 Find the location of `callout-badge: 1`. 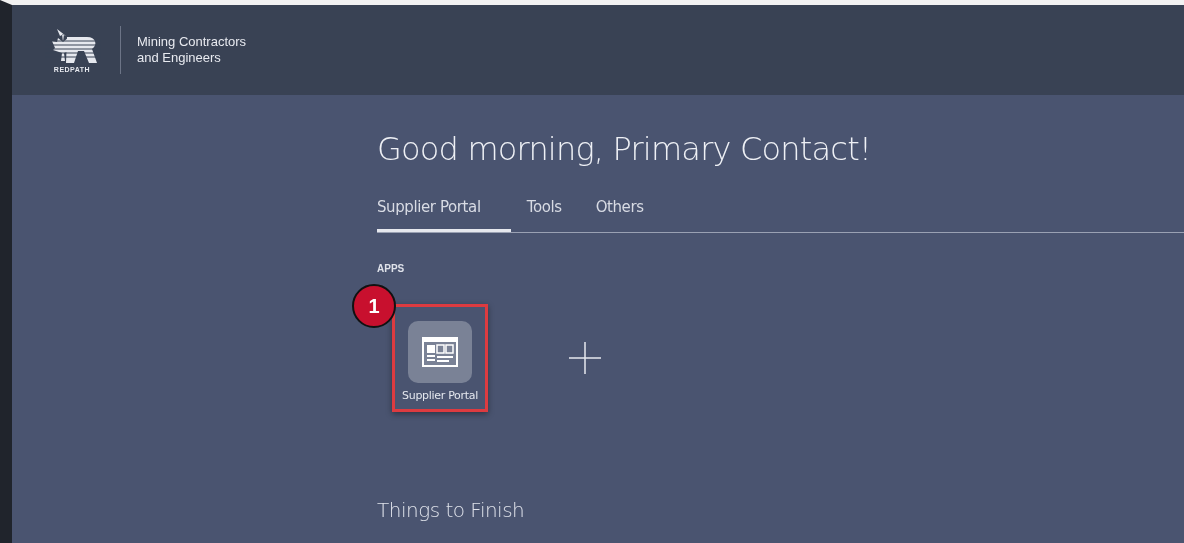

callout-badge: 1 is located at coordinates (374, 306).